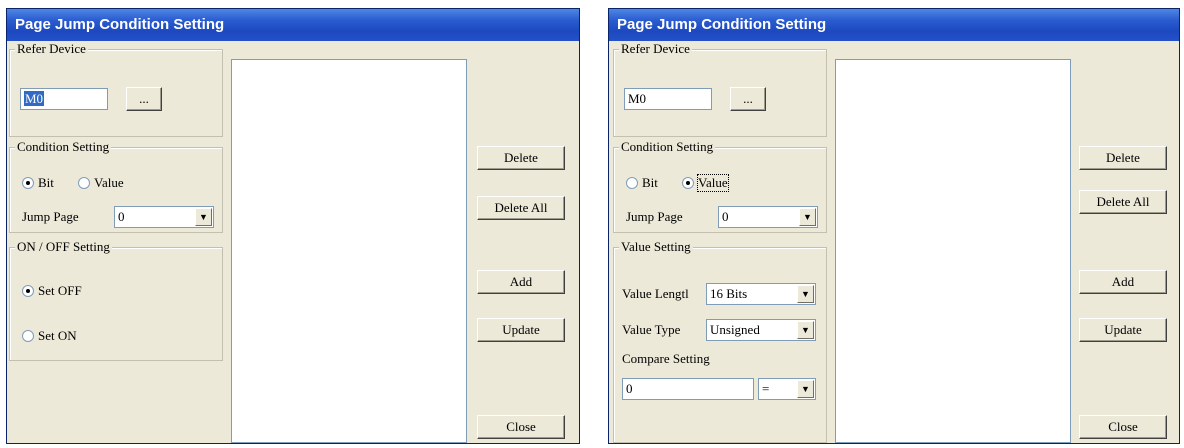  Describe the element at coordinates (629, 388) in the screenshot. I see `compare-value: 0` at that location.